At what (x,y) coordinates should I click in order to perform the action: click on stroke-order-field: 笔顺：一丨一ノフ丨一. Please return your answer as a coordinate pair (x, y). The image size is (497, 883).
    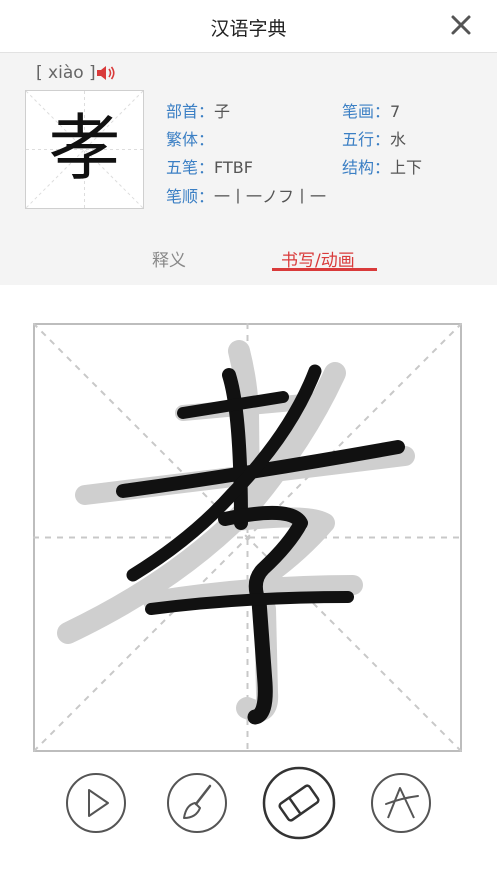
    Looking at the image, I should click on (246, 195).